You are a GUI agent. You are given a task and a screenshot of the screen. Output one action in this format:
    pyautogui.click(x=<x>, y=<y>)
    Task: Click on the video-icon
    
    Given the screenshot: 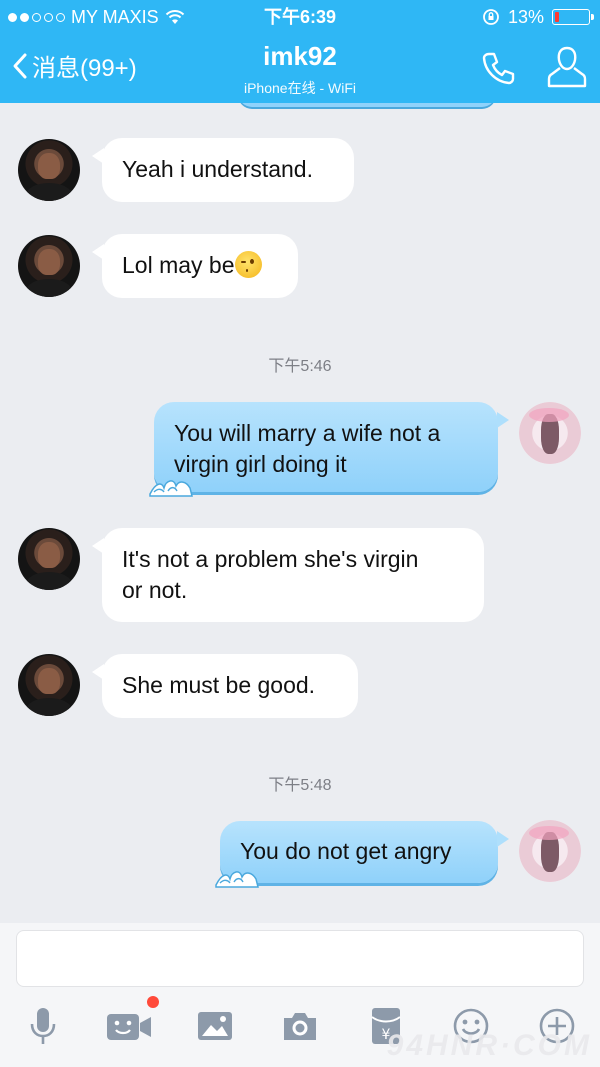 What is the action you would take?
    pyautogui.click(x=129, y=1027)
    